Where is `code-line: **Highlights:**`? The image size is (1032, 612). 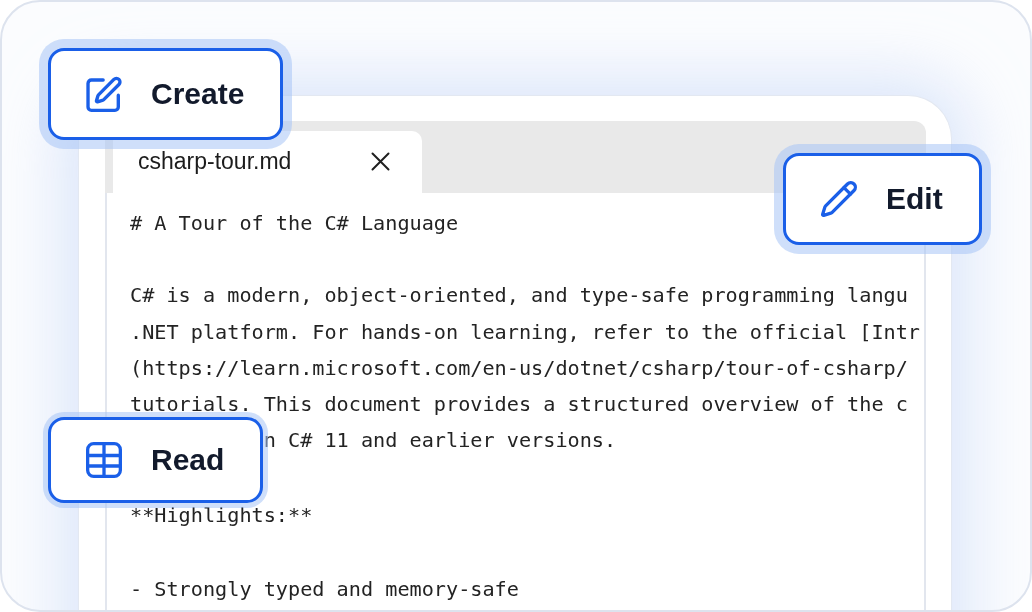 code-line: **Highlights:** is located at coordinates (221, 515).